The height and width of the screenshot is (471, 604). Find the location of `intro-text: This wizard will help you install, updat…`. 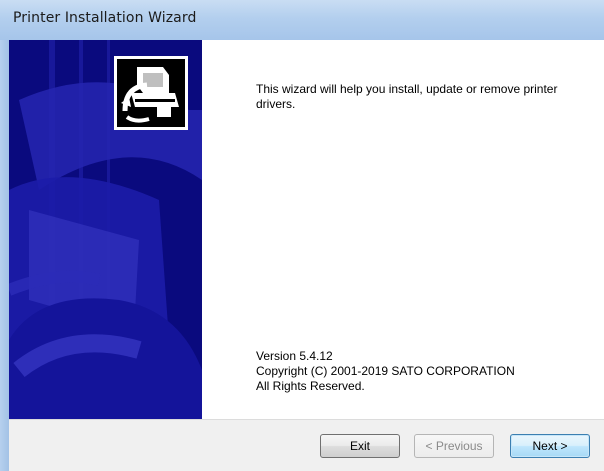

intro-text: This wizard will help you install, updat… is located at coordinates (407, 96).